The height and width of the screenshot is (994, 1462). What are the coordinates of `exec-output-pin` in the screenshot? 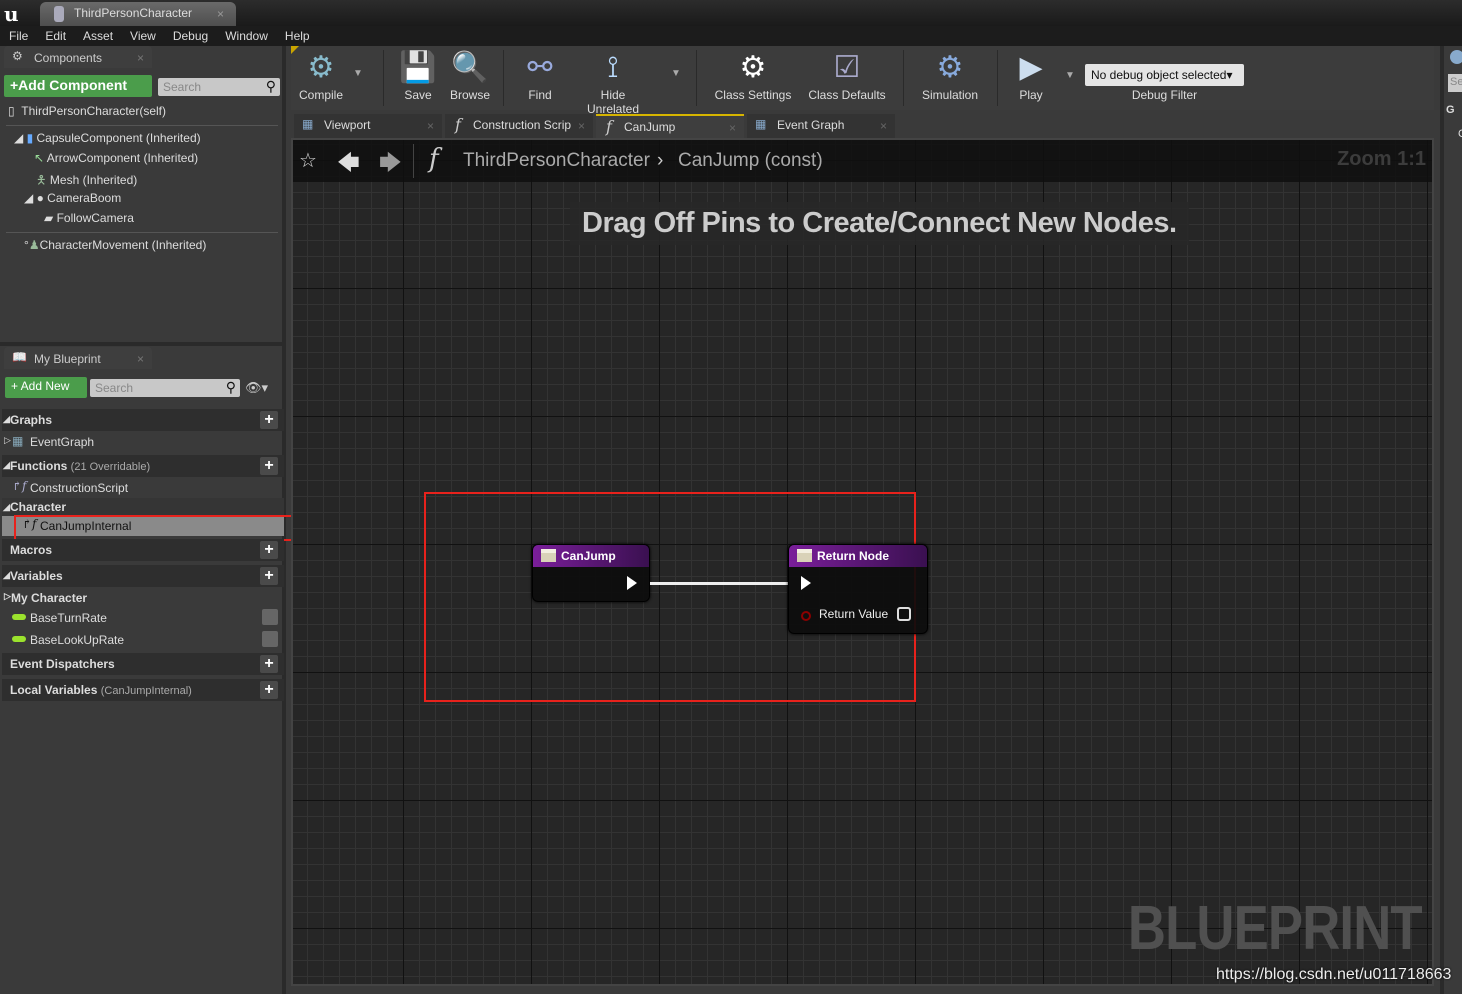 It's located at (632, 583).